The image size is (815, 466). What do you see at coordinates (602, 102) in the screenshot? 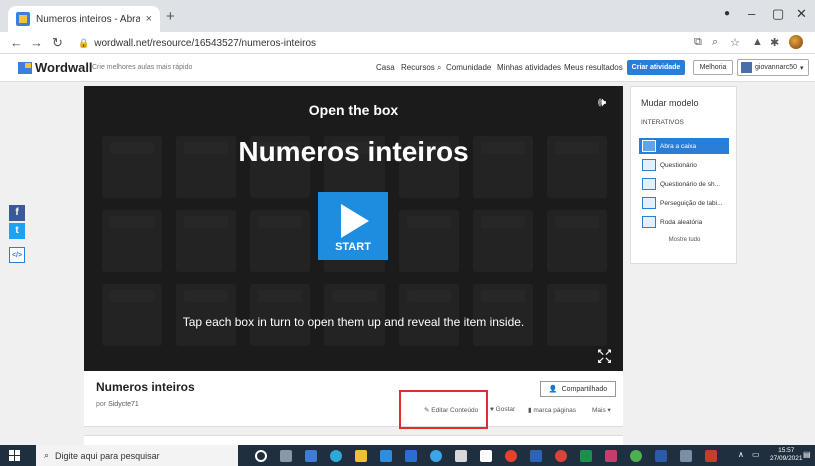
I see `sound-icon: 🕪` at bounding box center [602, 102].